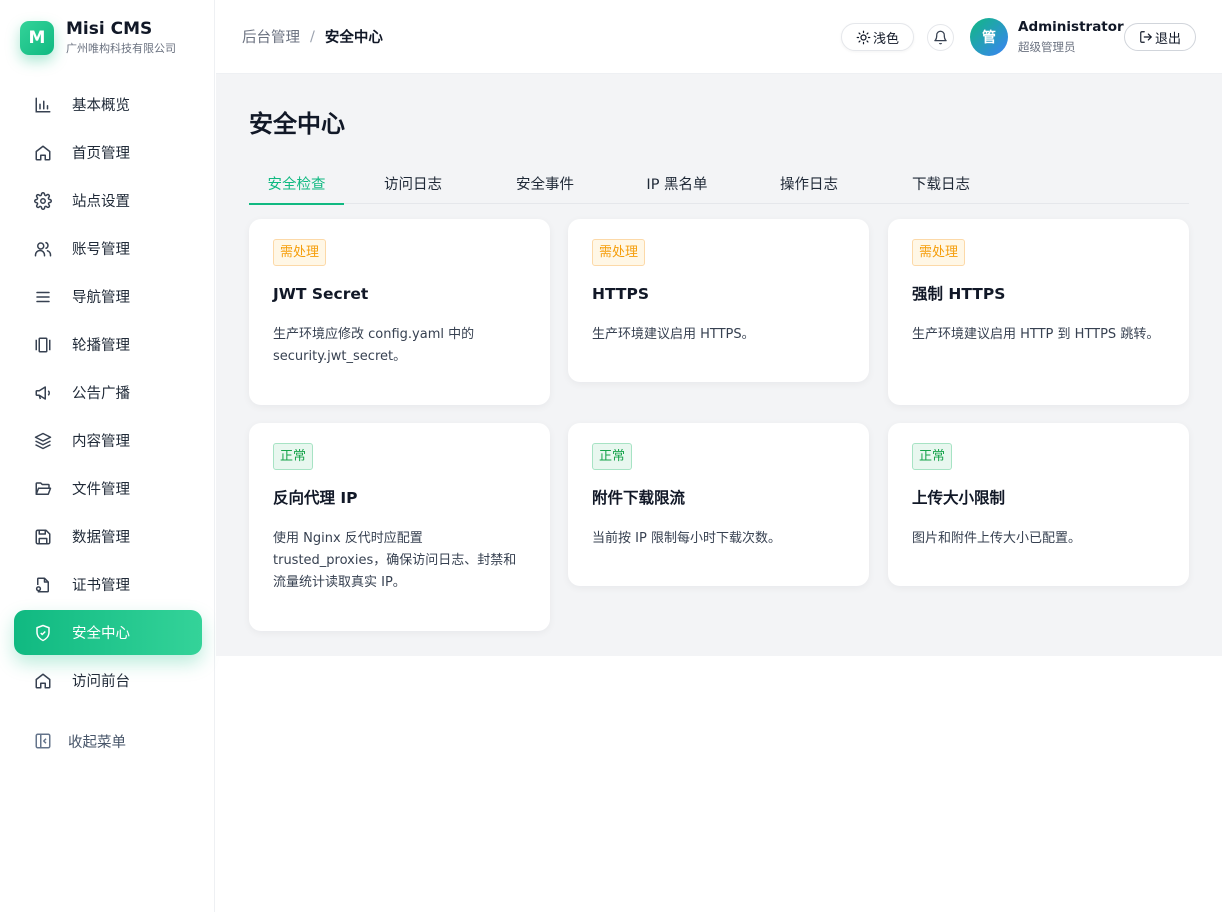 The image size is (1222, 912). Describe the element at coordinates (101, 586) in the screenshot. I see `sidebar-item-label: 证书管理` at that location.